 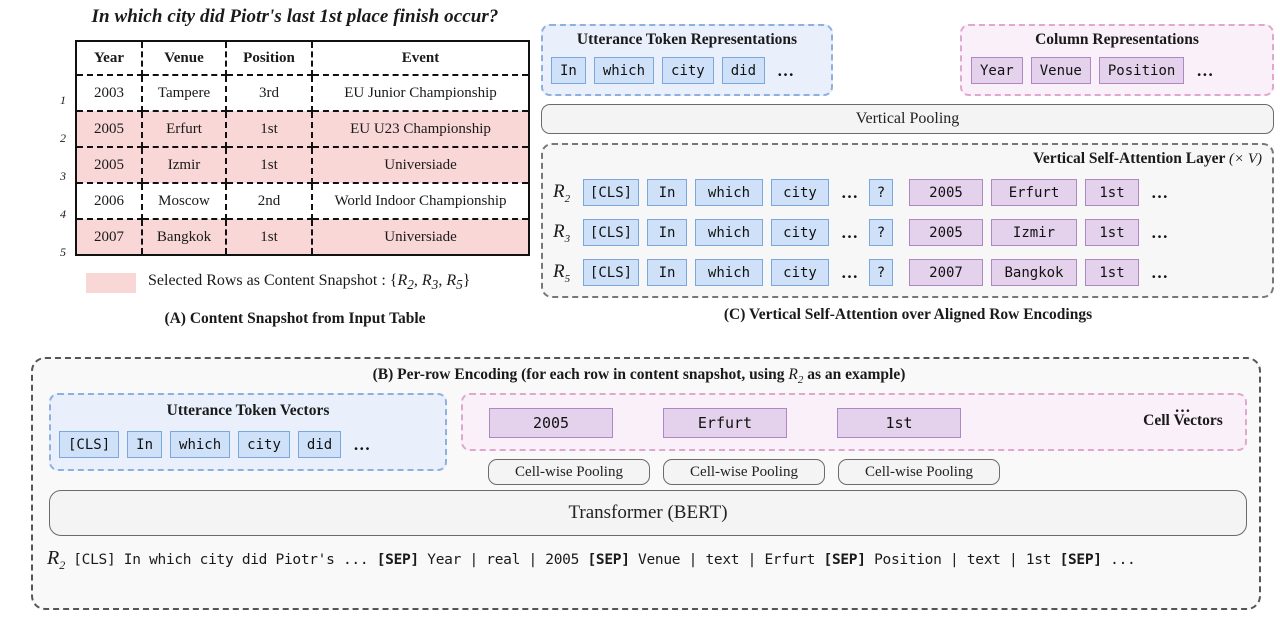 What do you see at coordinates (551, 423) in the screenshot?
I see `cell-vector-0: 2005` at bounding box center [551, 423].